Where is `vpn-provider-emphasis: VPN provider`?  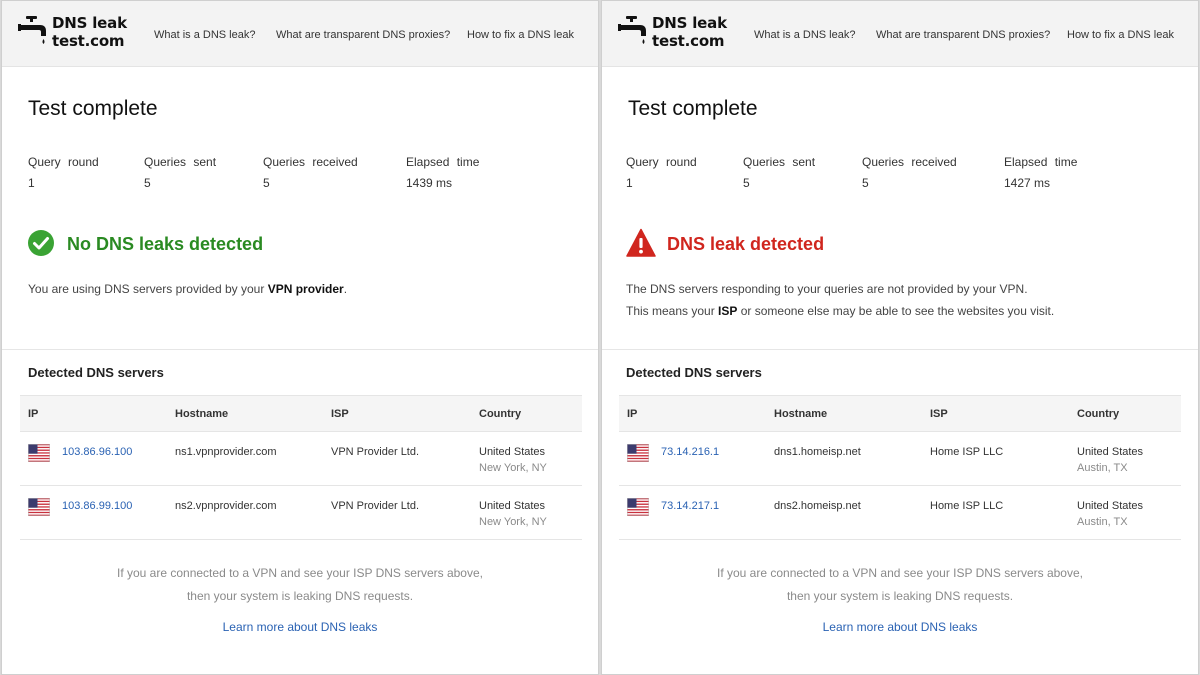
vpn-provider-emphasis: VPN provider is located at coordinates (305, 289).